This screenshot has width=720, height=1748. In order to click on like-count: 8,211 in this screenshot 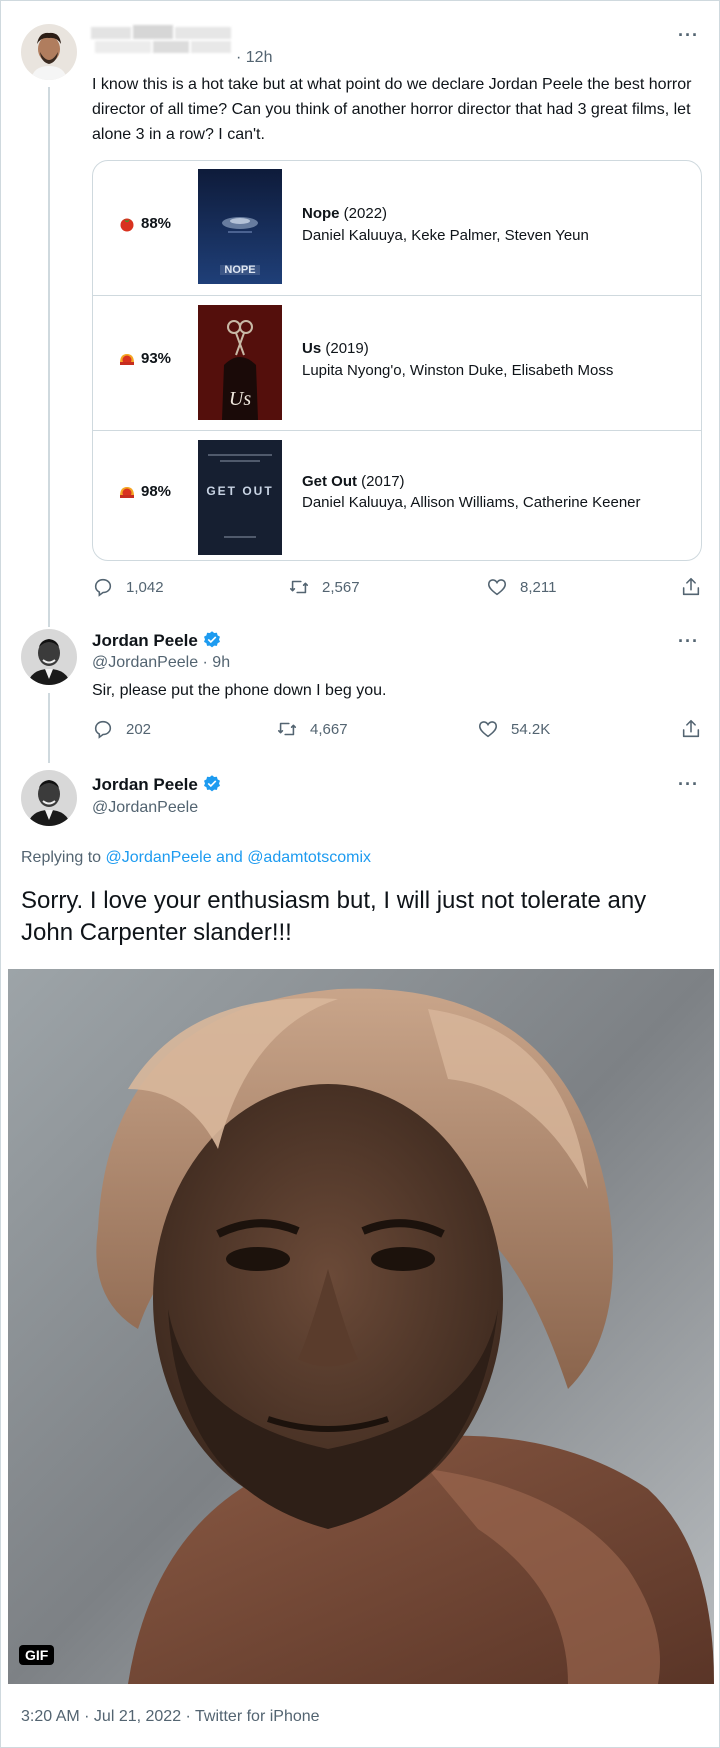, I will do `click(538, 587)`.